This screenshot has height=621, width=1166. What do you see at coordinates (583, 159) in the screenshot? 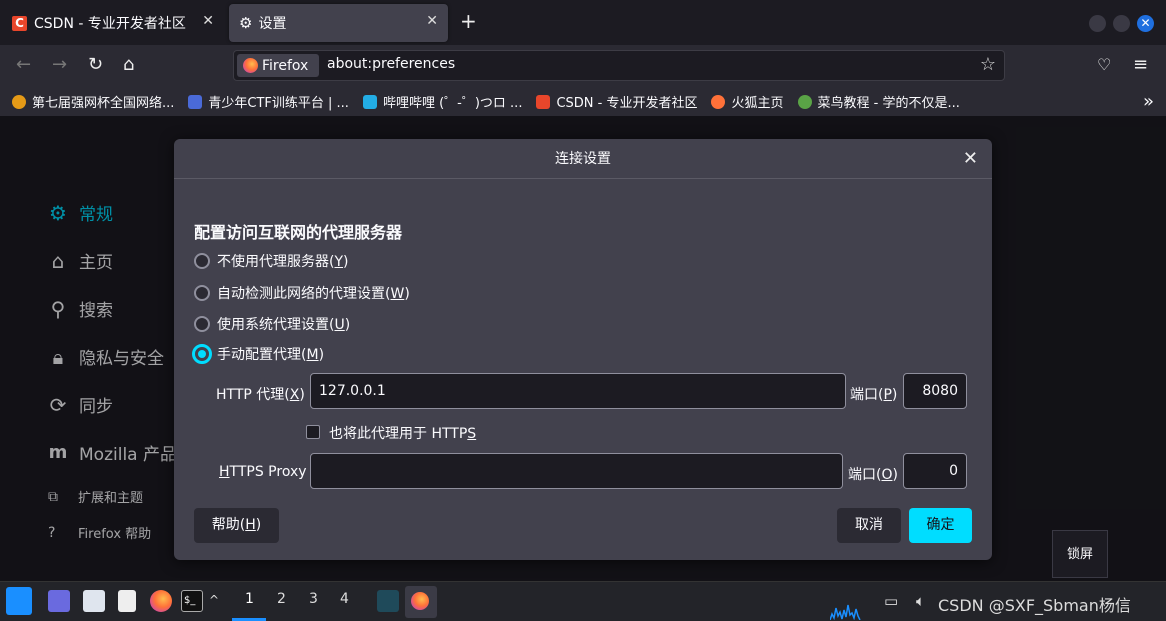
I see `dialog-header: 连接设置 ✕` at bounding box center [583, 159].